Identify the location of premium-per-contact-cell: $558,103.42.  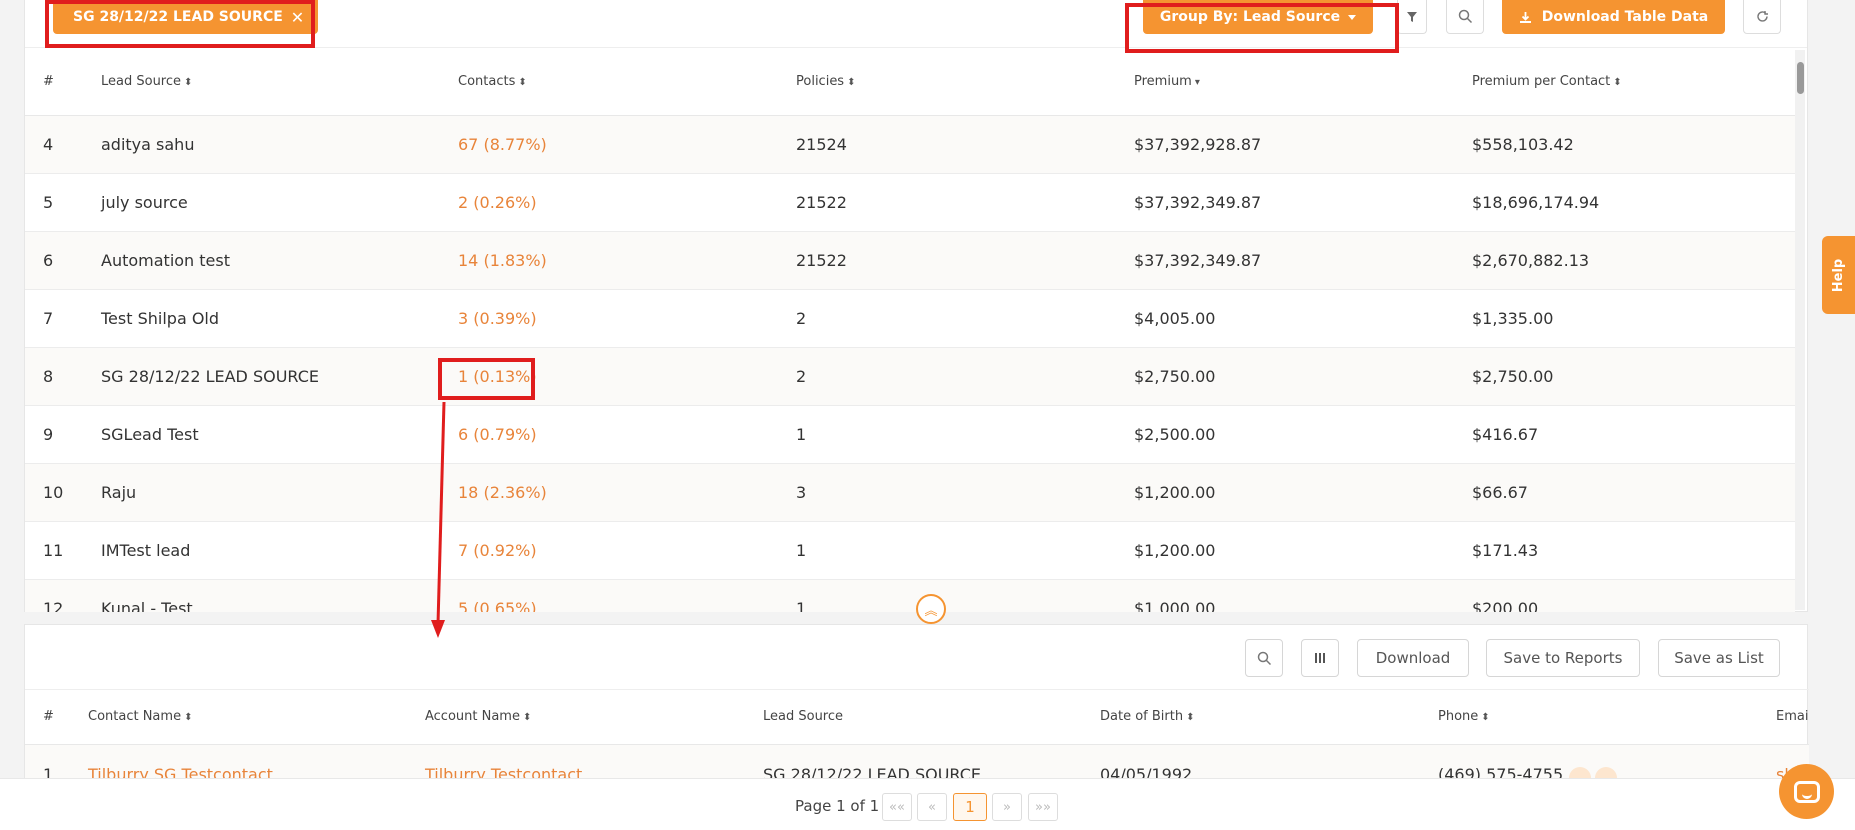
(1523, 144).